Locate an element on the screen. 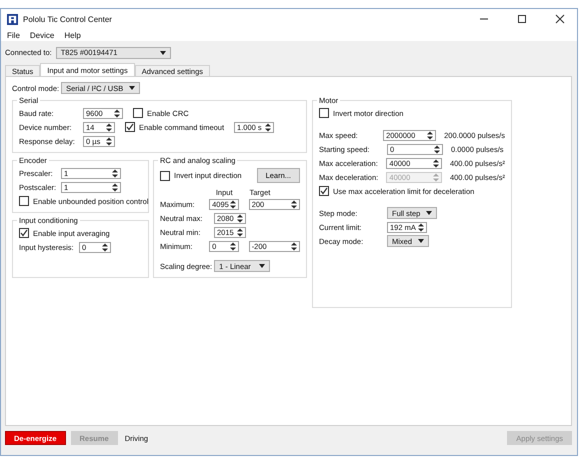  app-logo-icon is located at coordinates (12, 19).